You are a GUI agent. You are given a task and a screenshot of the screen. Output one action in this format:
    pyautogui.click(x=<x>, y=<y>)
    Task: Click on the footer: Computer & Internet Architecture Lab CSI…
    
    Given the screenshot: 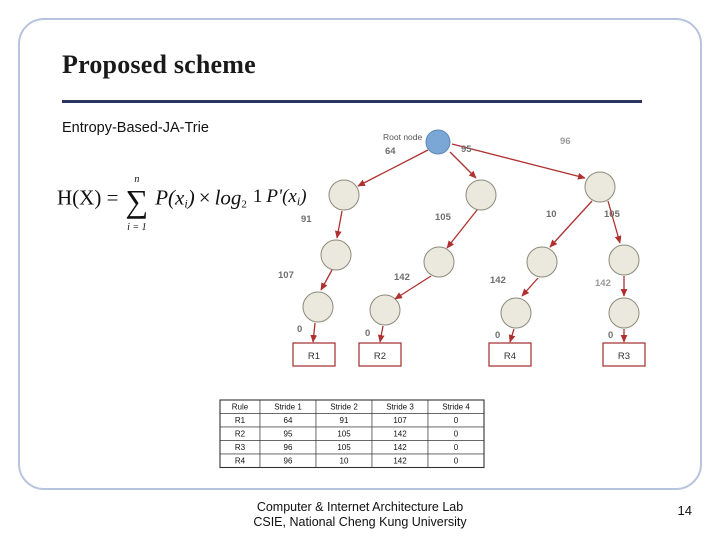 What is the action you would take?
    pyautogui.click(x=360, y=515)
    